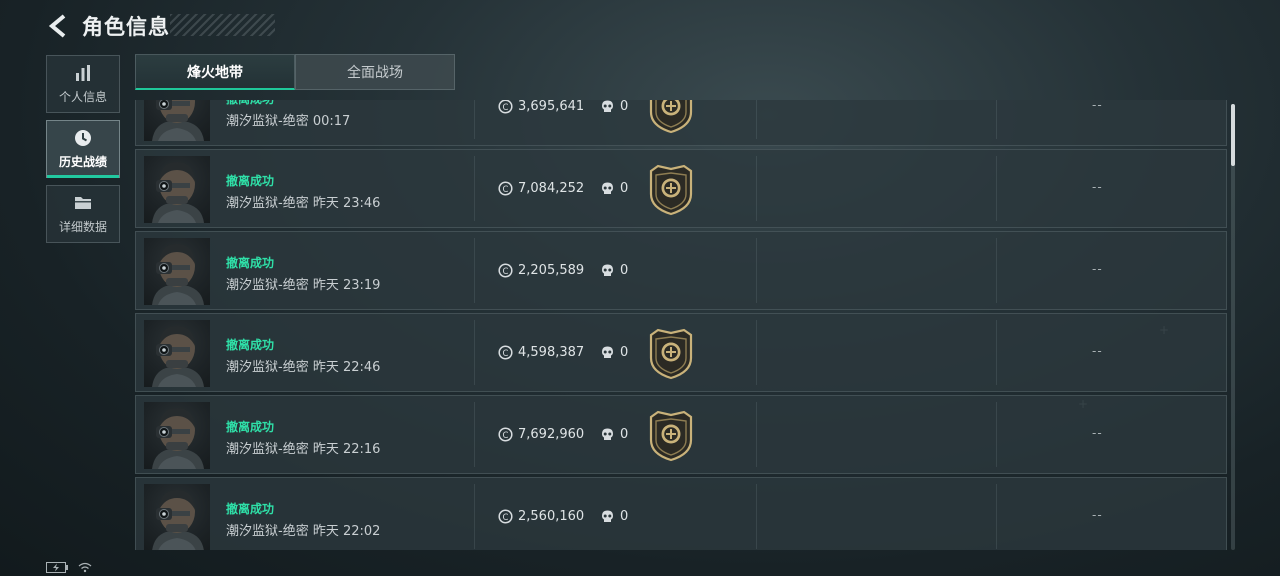 This screenshot has width=1280, height=576. What do you see at coordinates (288, 121) in the screenshot?
I see `match-map-time: 潮汐监狱-绝密 00:17` at bounding box center [288, 121].